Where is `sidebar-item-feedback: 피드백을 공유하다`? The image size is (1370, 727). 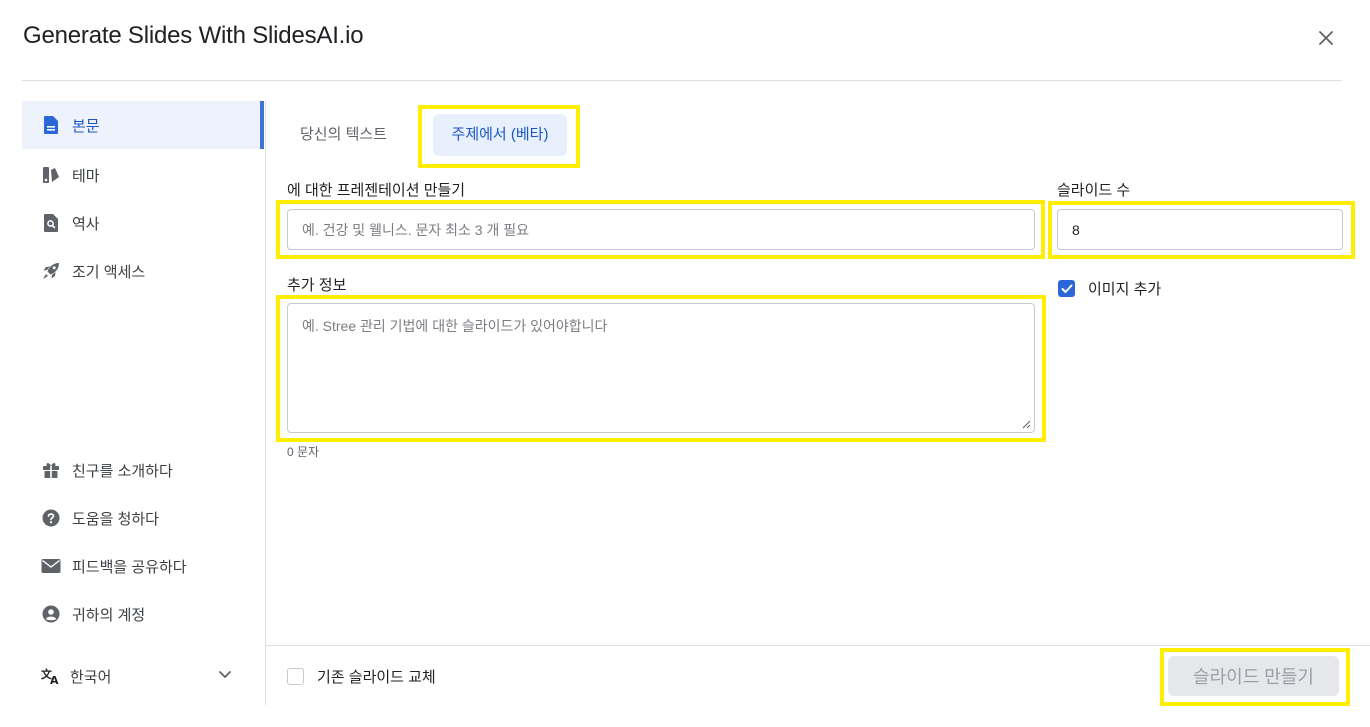 sidebar-item-feedback: 피드백을 공유하다 is located at coordinates (143, 566).